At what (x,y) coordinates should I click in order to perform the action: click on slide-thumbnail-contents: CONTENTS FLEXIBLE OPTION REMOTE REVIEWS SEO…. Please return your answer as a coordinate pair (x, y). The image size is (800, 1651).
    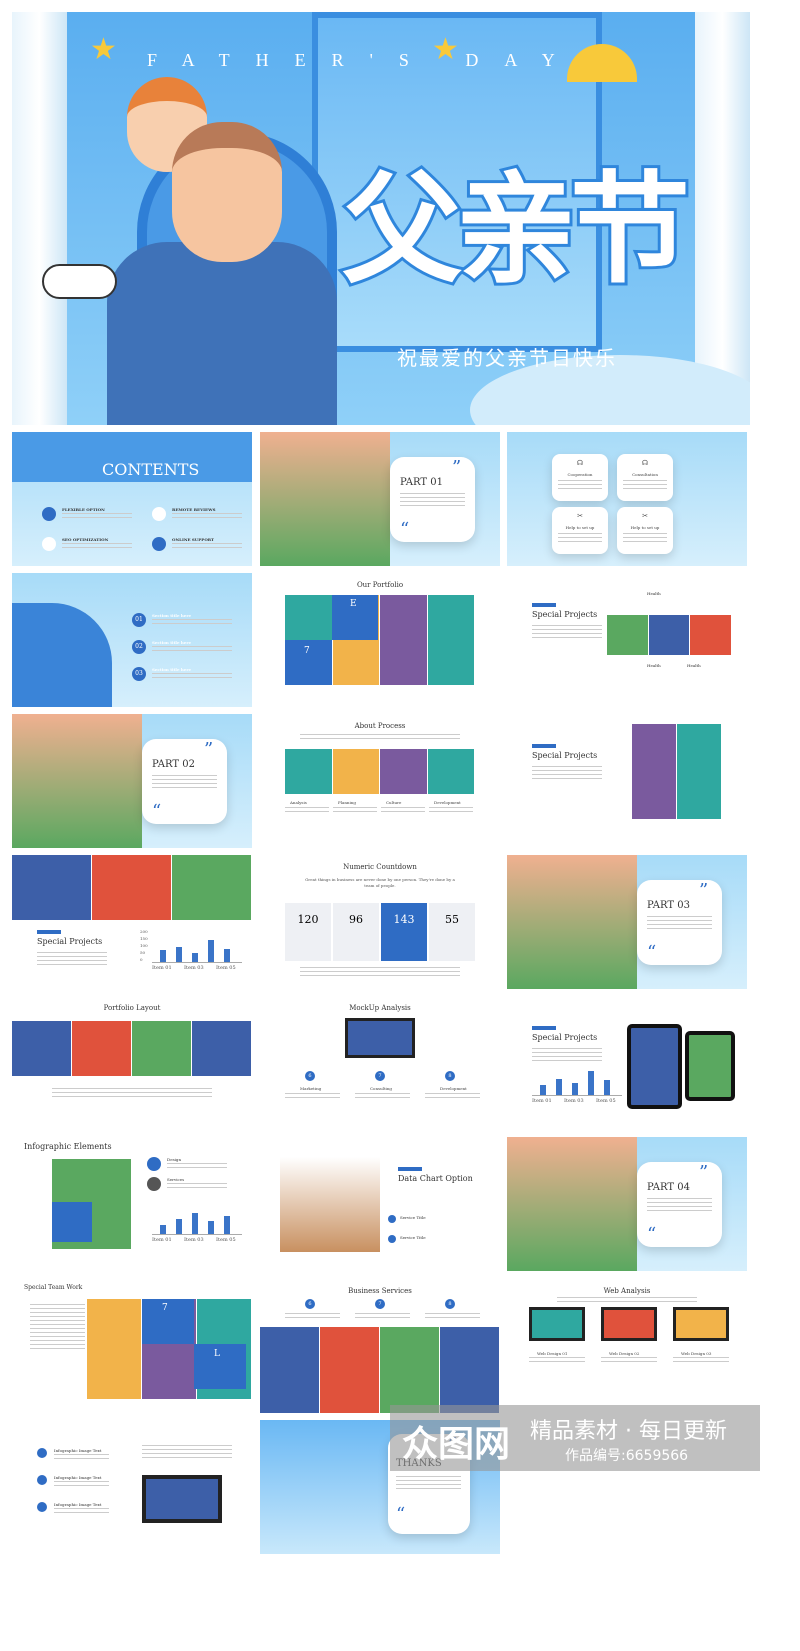
    Looking at the image, I should click on (132, 499).